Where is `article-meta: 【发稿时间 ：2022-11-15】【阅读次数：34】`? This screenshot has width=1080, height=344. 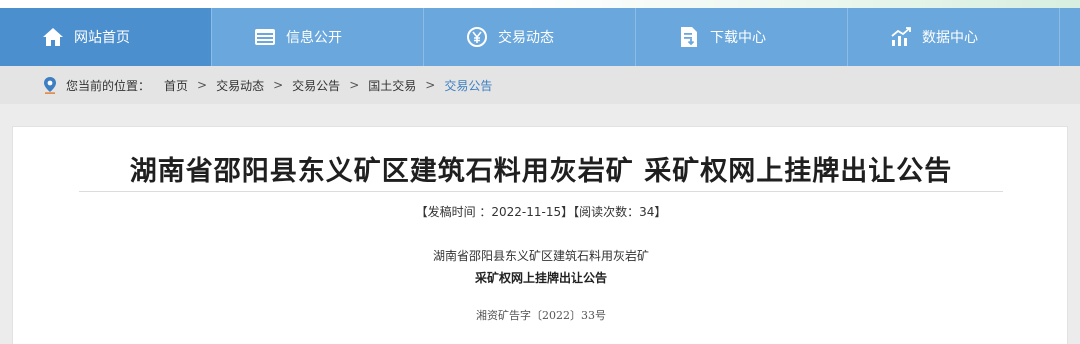
article-meta: 【发稿时间 ：2022-11-15】【阅读次数：34】 is located at coordinates (541, 212).